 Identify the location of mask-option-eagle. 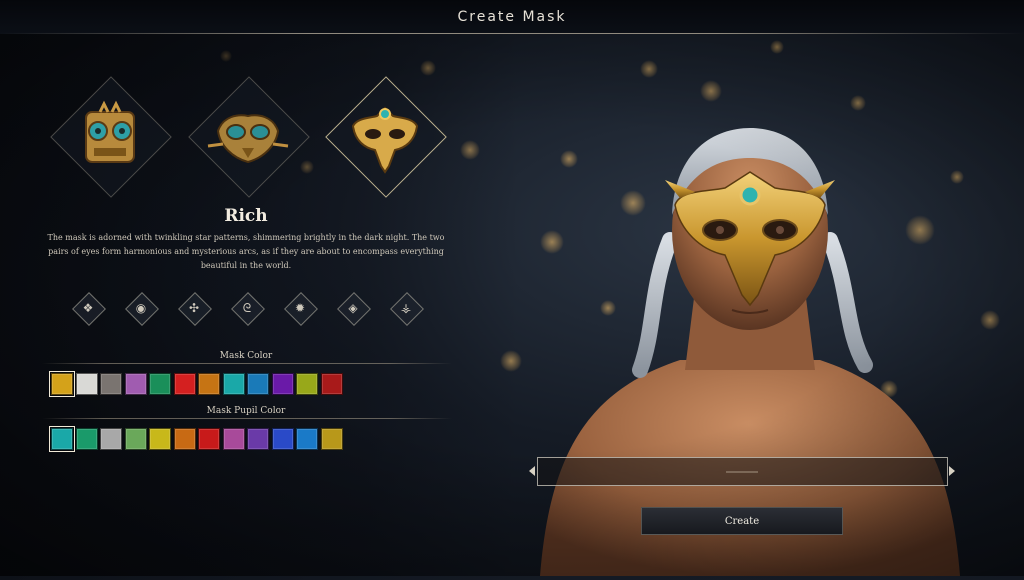
(386, 137).